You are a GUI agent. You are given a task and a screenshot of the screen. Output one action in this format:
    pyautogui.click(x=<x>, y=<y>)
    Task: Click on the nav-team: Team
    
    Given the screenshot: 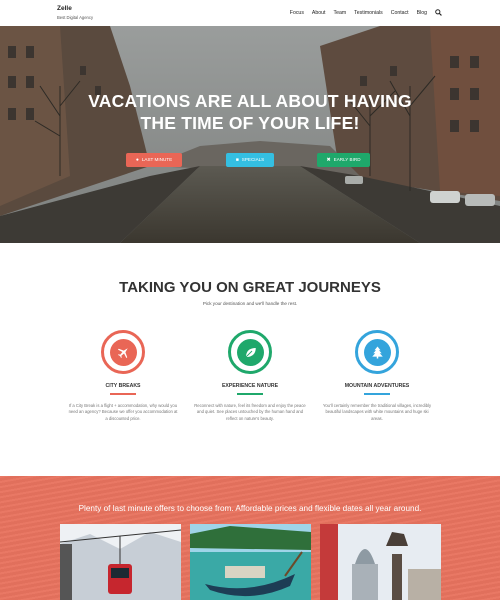 What is the action you would take?
    pyautogui.click(x=339, y=13)
    